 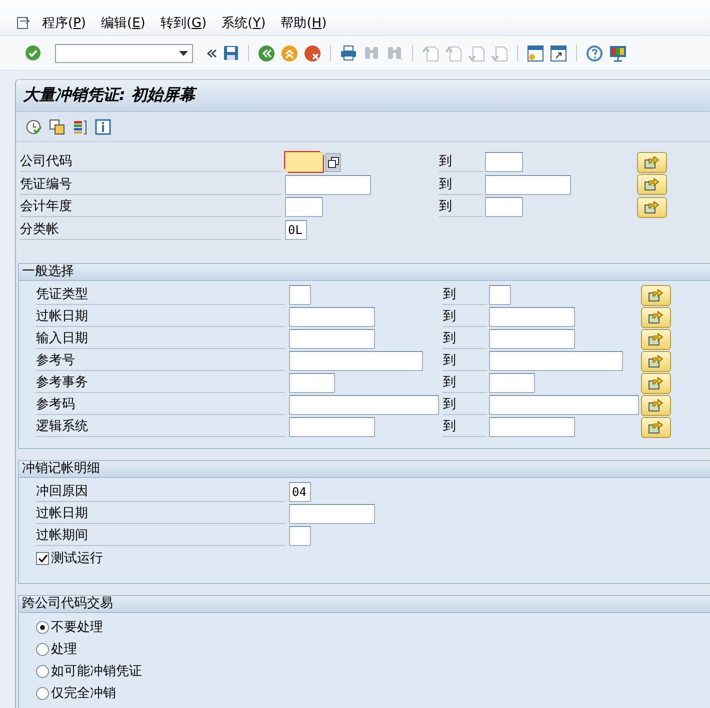 I want to click on confirm-icon, so click(x=33, y=53).